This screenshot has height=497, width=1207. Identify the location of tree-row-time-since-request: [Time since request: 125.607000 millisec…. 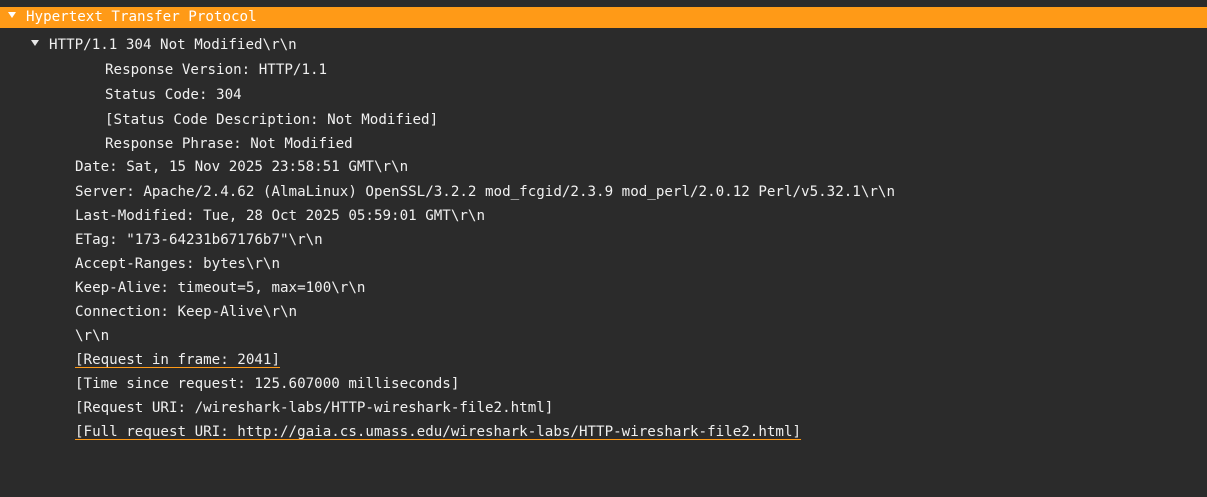
(603, 384).